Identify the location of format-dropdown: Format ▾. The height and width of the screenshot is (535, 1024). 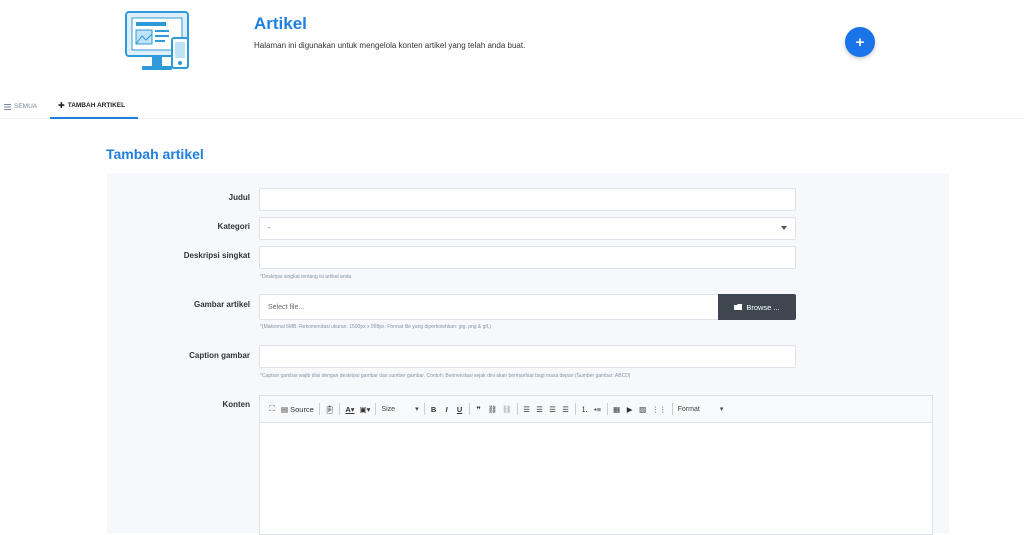
(700, 409).